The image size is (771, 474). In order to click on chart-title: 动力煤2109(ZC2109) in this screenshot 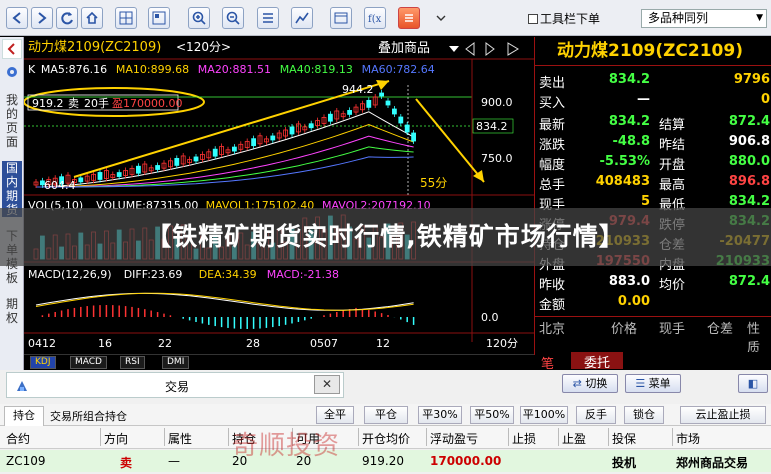, I will do `click(94, 47)`.